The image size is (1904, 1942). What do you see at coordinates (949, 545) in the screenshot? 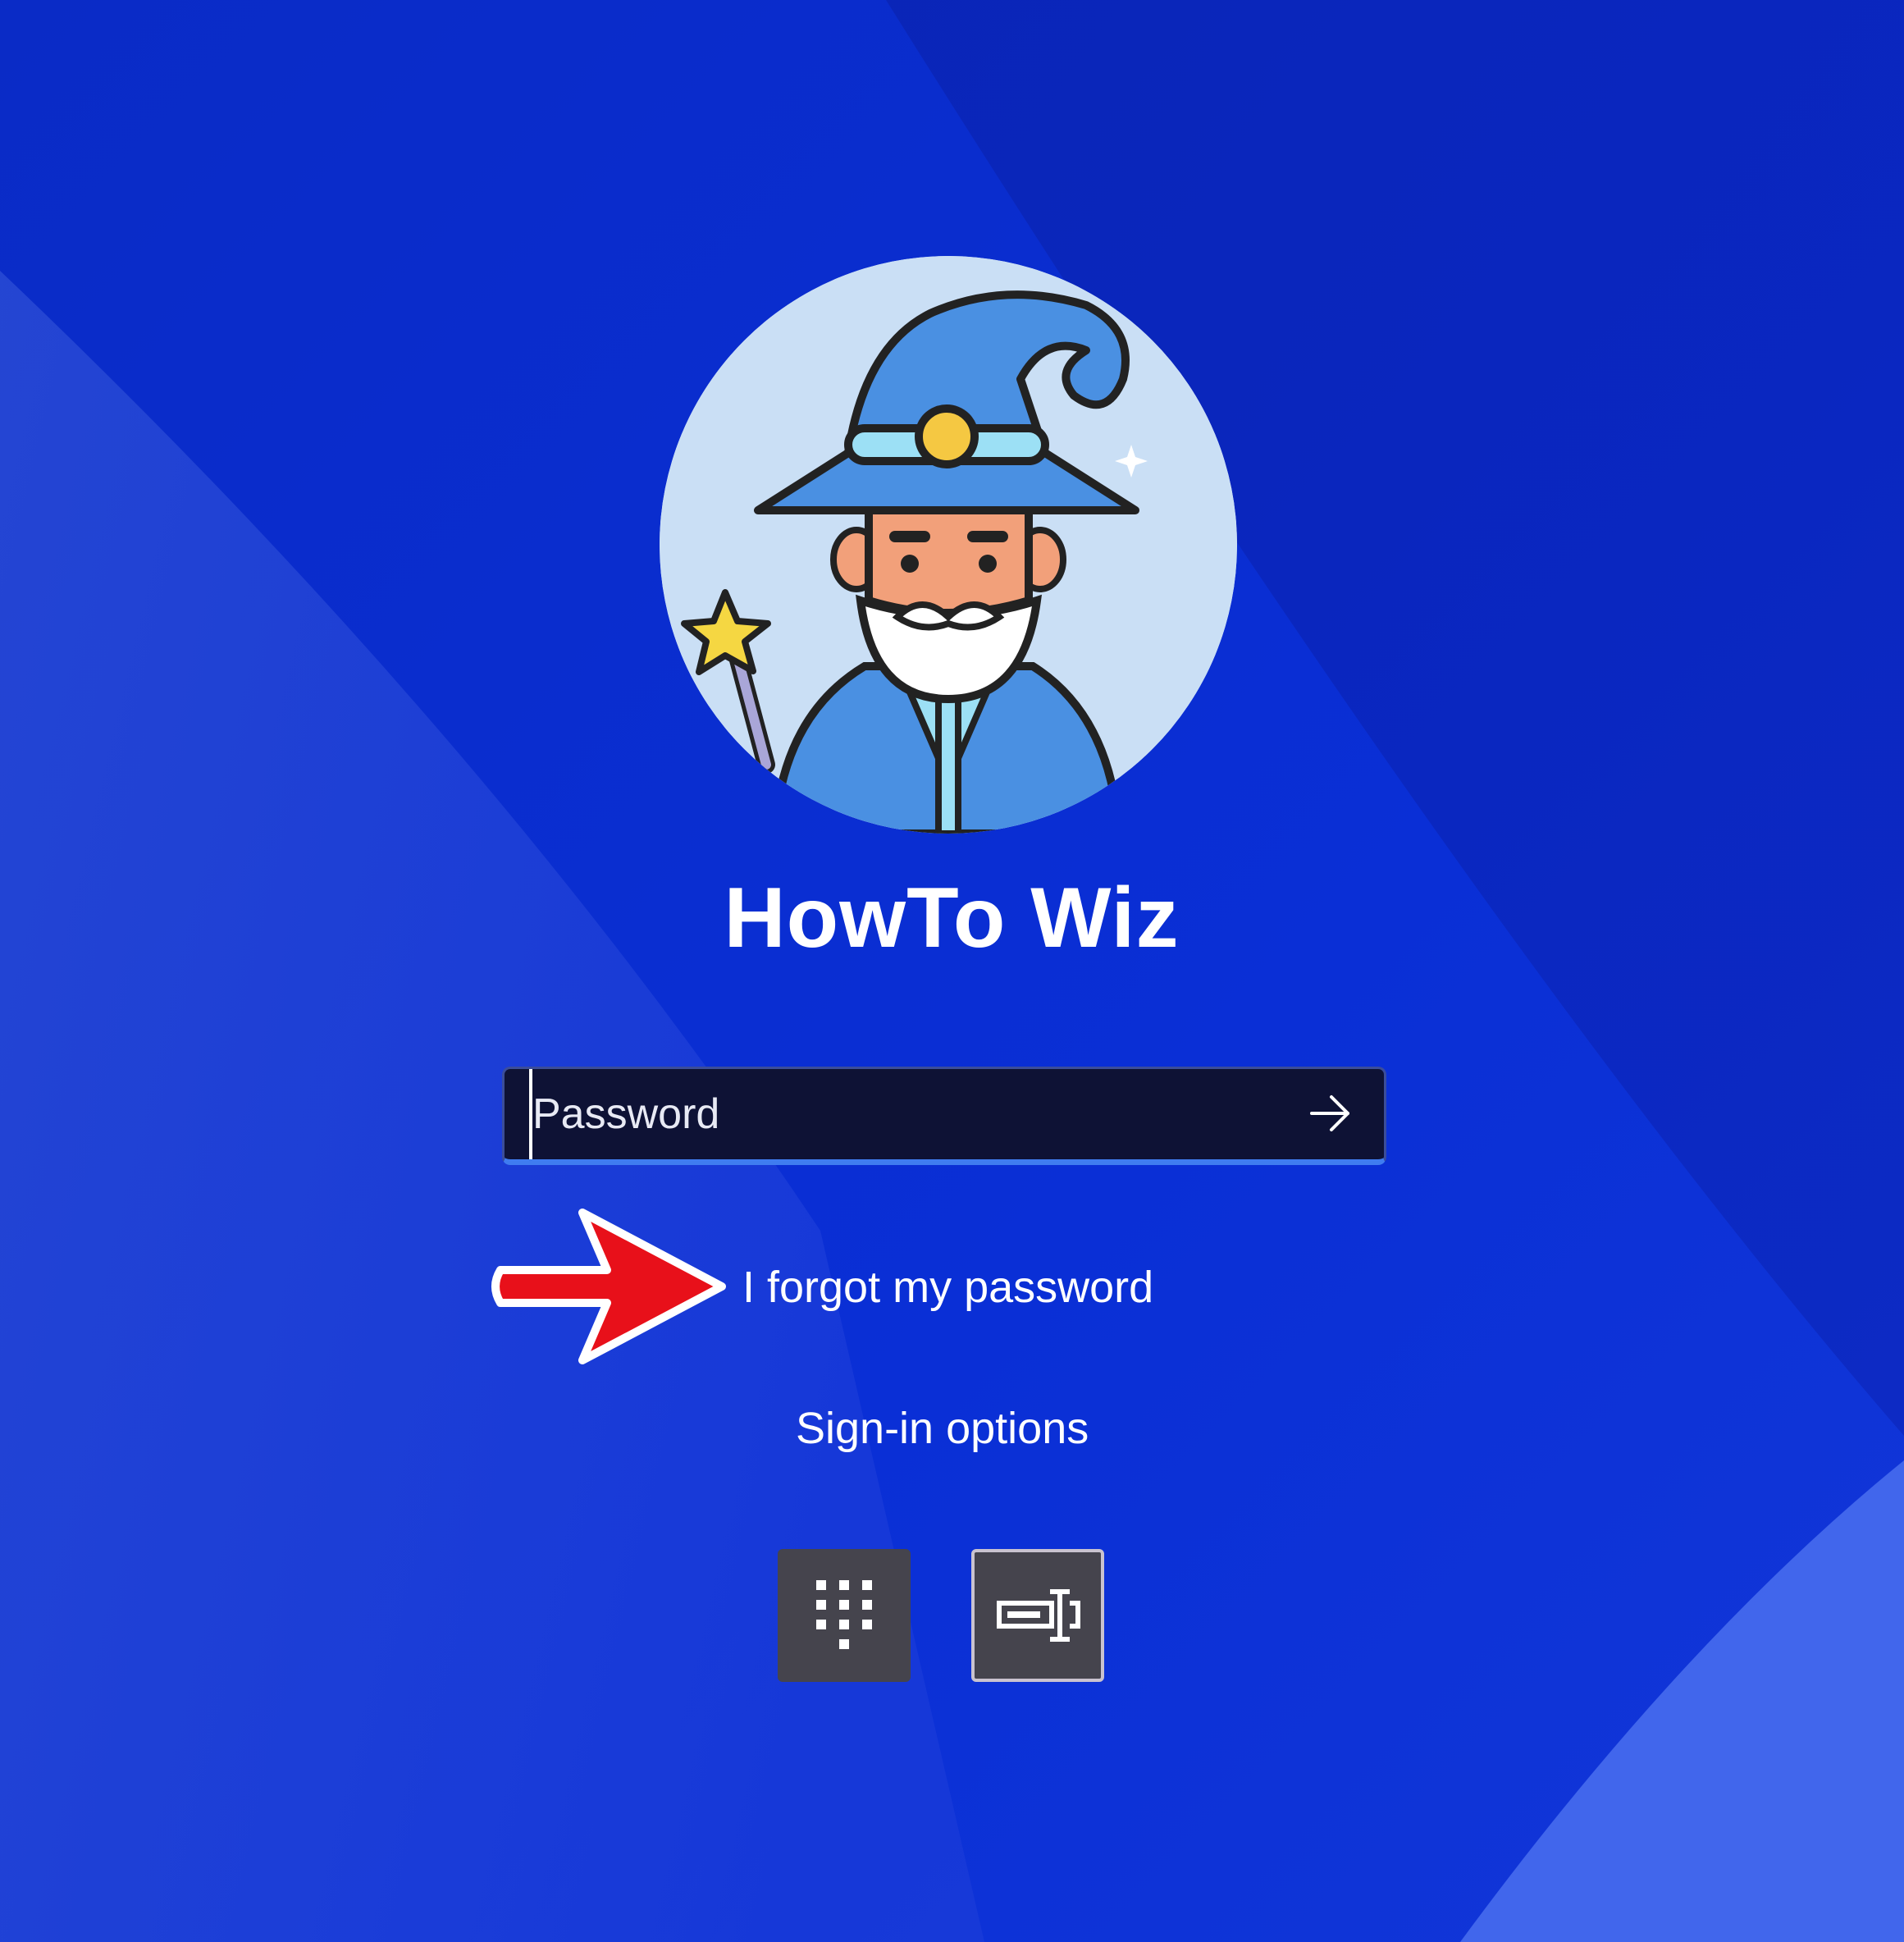
I see `wizard-avatar-icon` at bounding box center [949, 545].